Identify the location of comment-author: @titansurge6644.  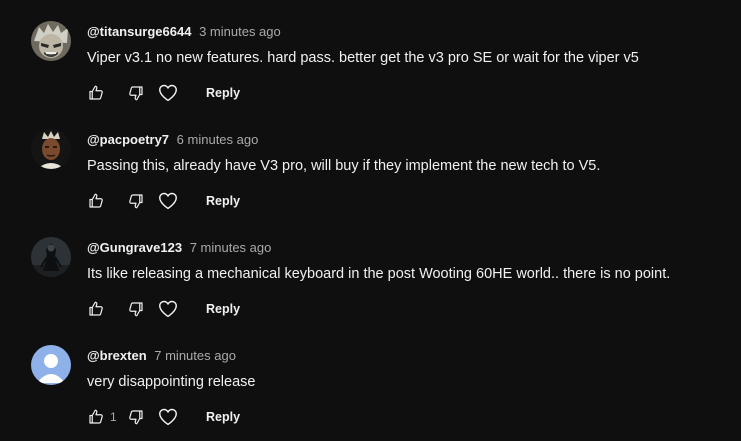
(139, 31).